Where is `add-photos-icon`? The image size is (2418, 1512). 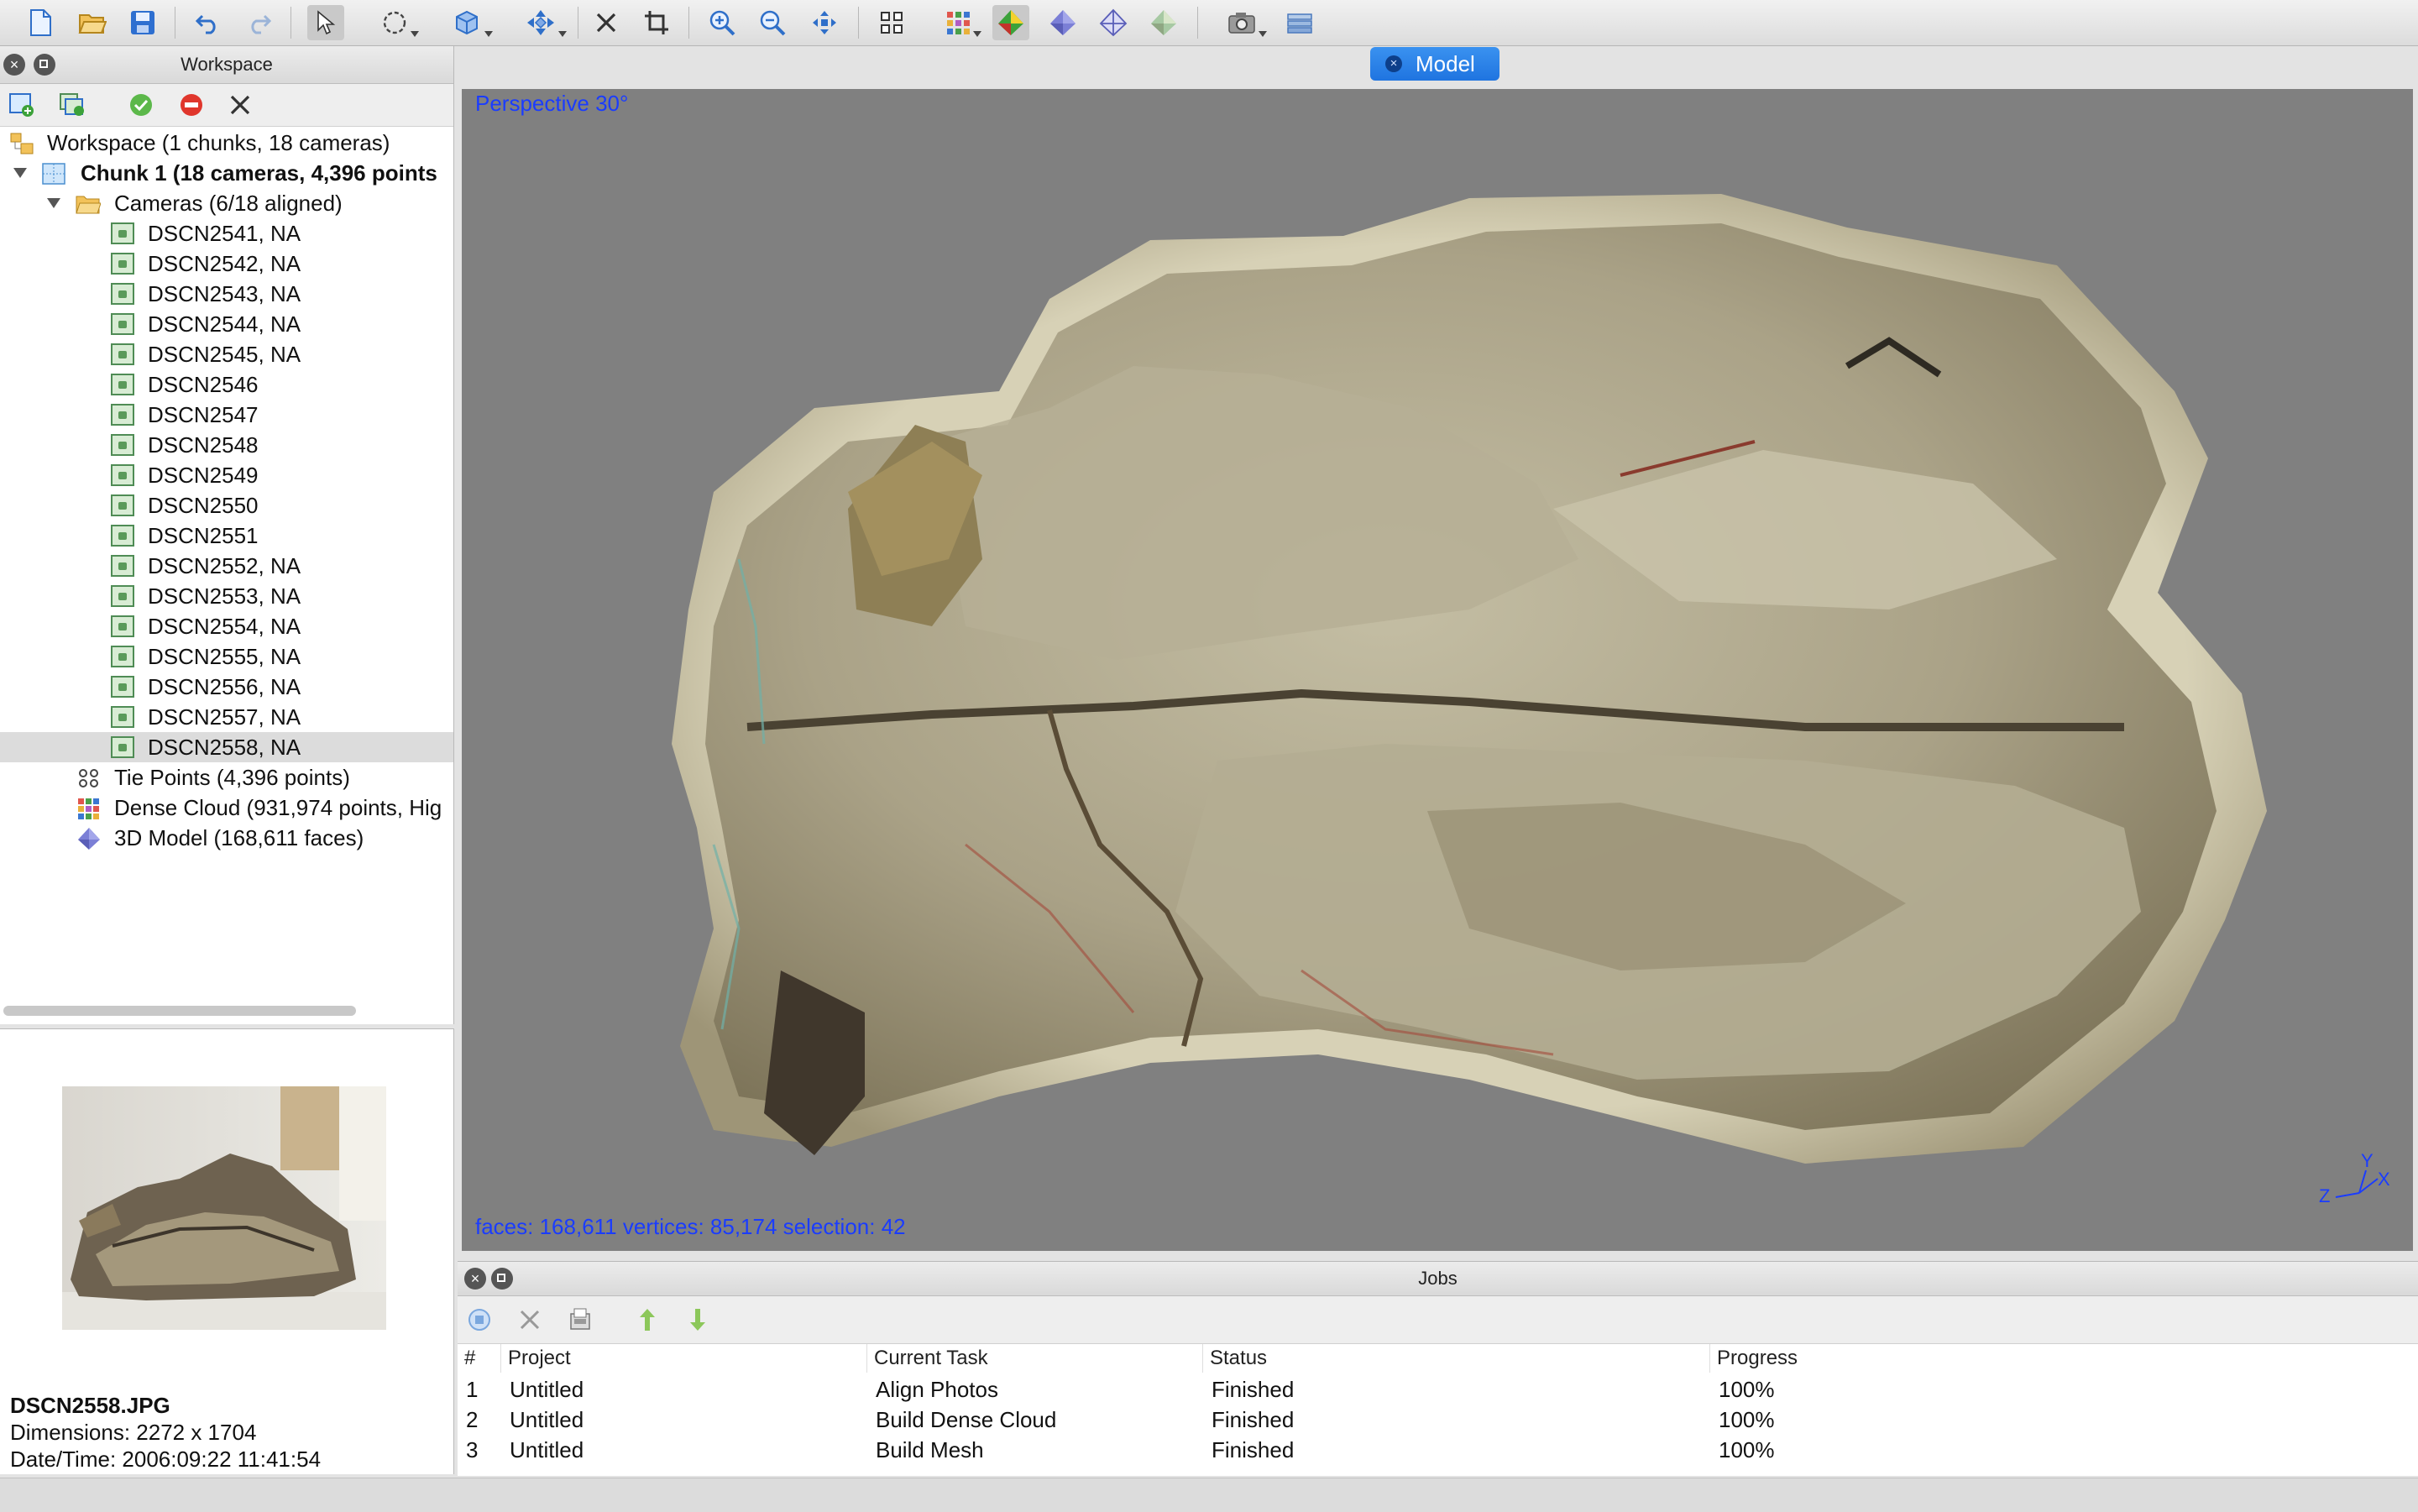 add-photos-icon is located at coordinates (72, 105).